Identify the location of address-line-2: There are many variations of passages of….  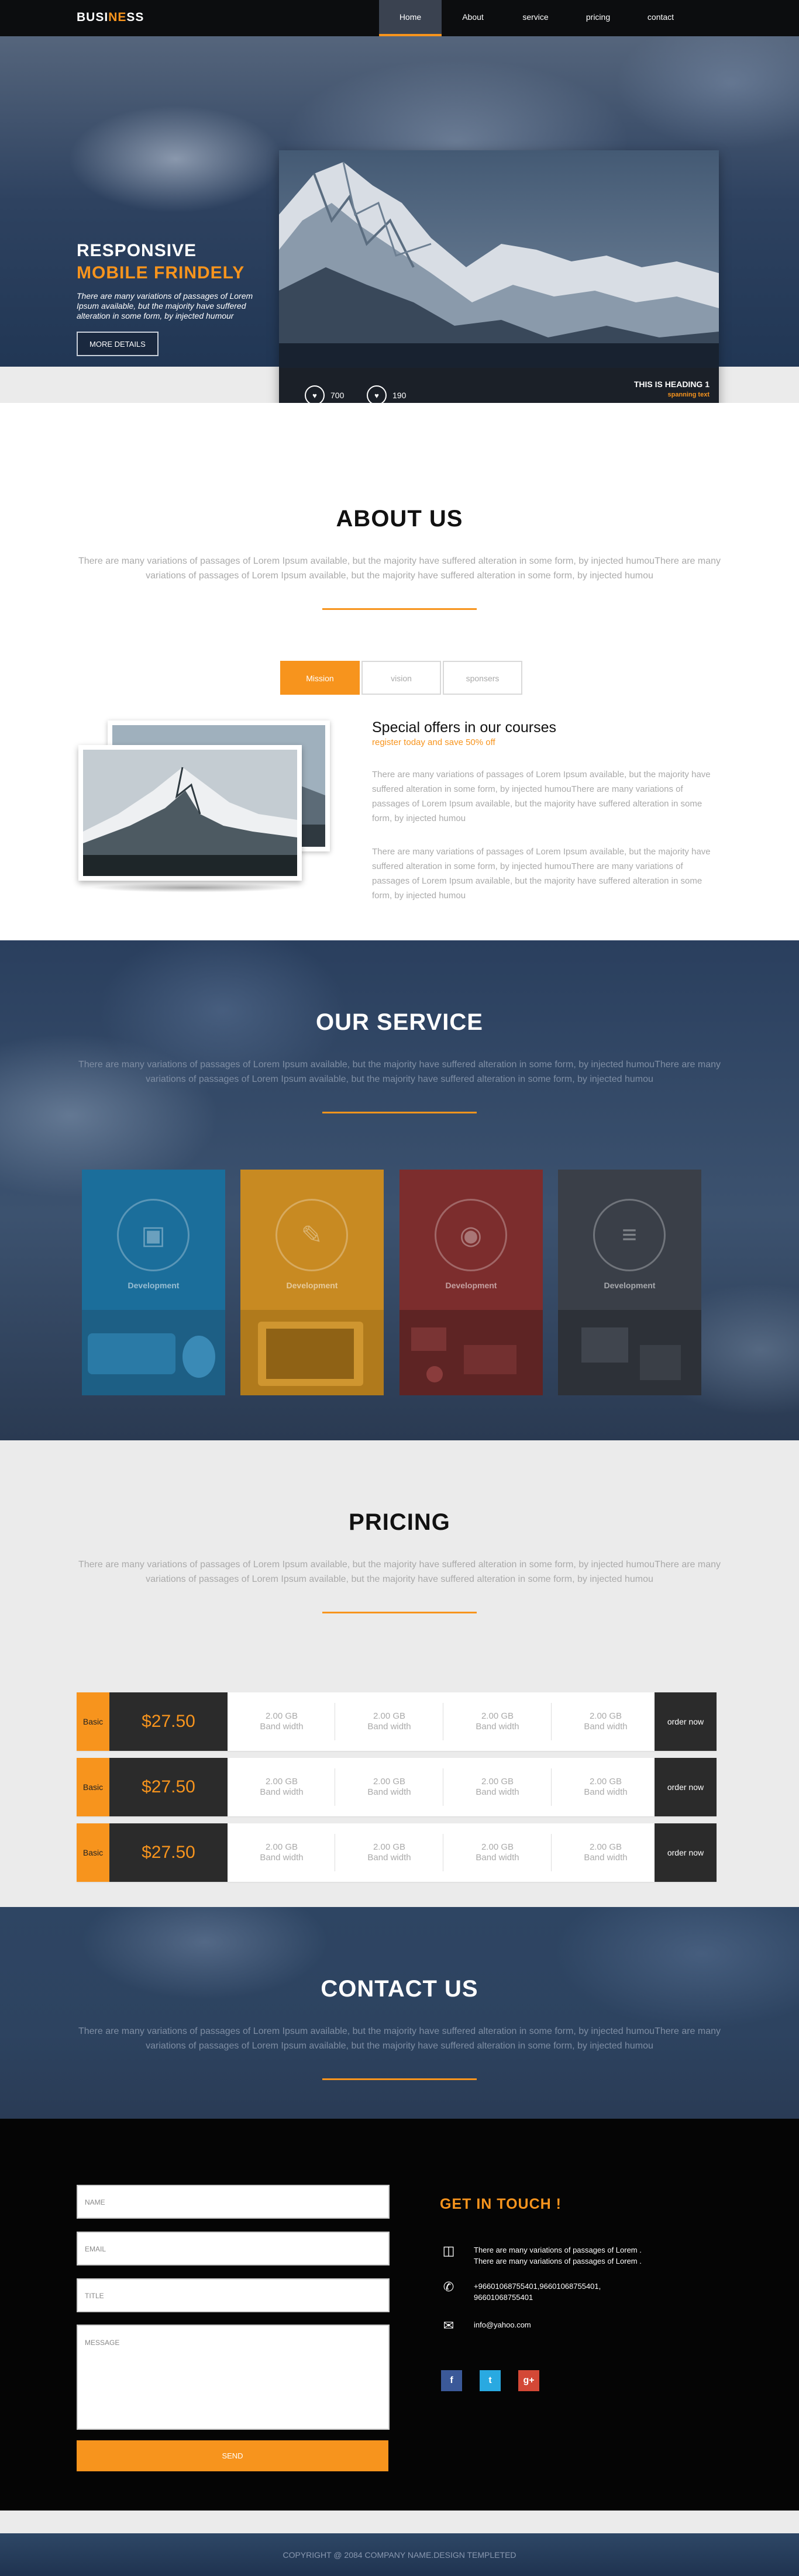
(558, 2261).